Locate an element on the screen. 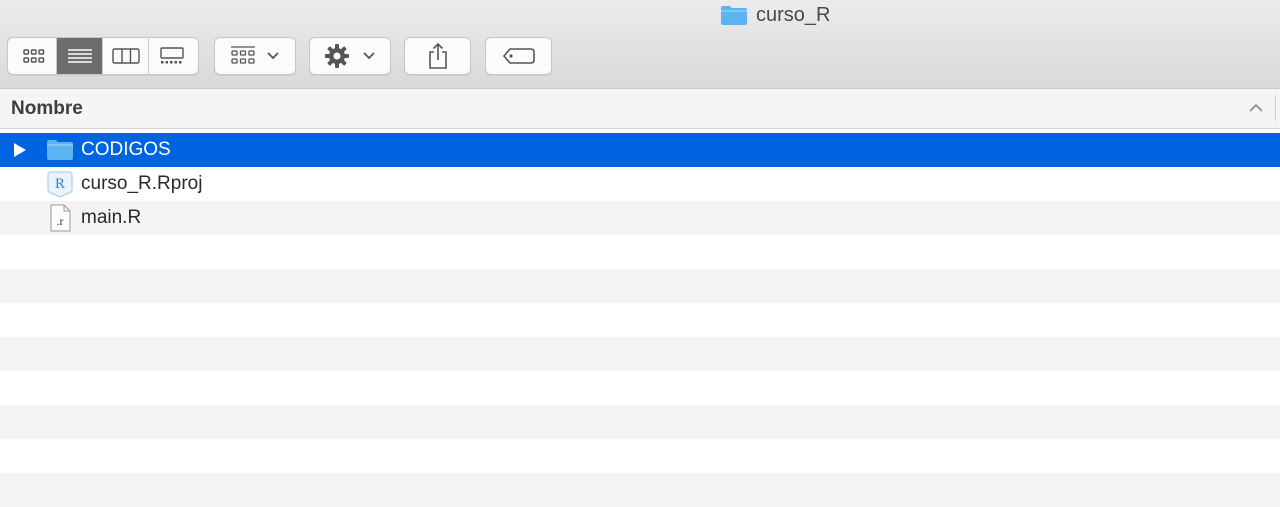 The image size is (1280, 507). tag-icon is located at coordinates (518, 56).